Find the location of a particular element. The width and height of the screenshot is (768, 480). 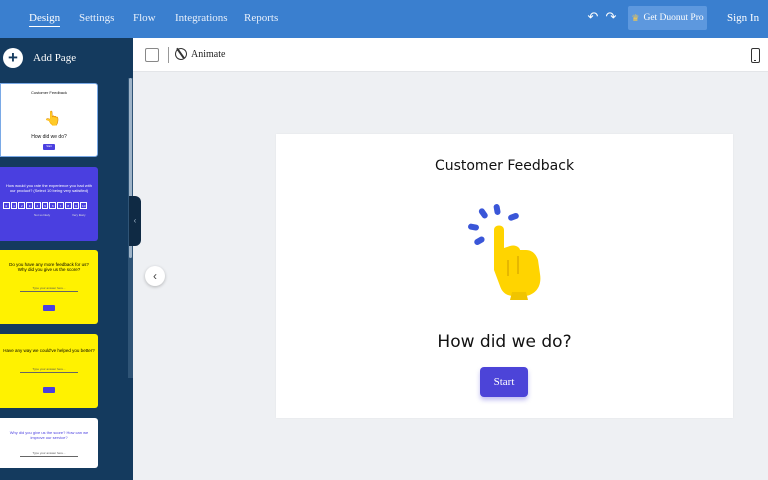

sign-in-link: Sign In is located at coordinates (743, 18).